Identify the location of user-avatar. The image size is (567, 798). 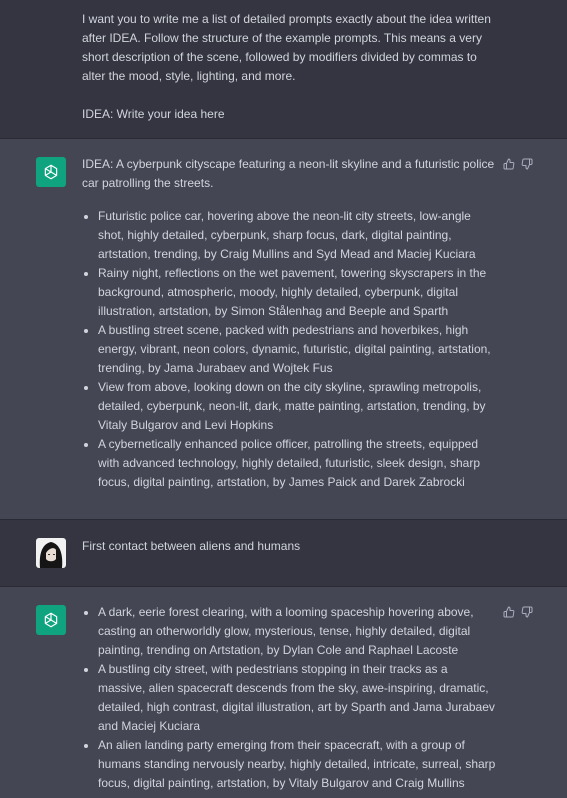
(51, 553).